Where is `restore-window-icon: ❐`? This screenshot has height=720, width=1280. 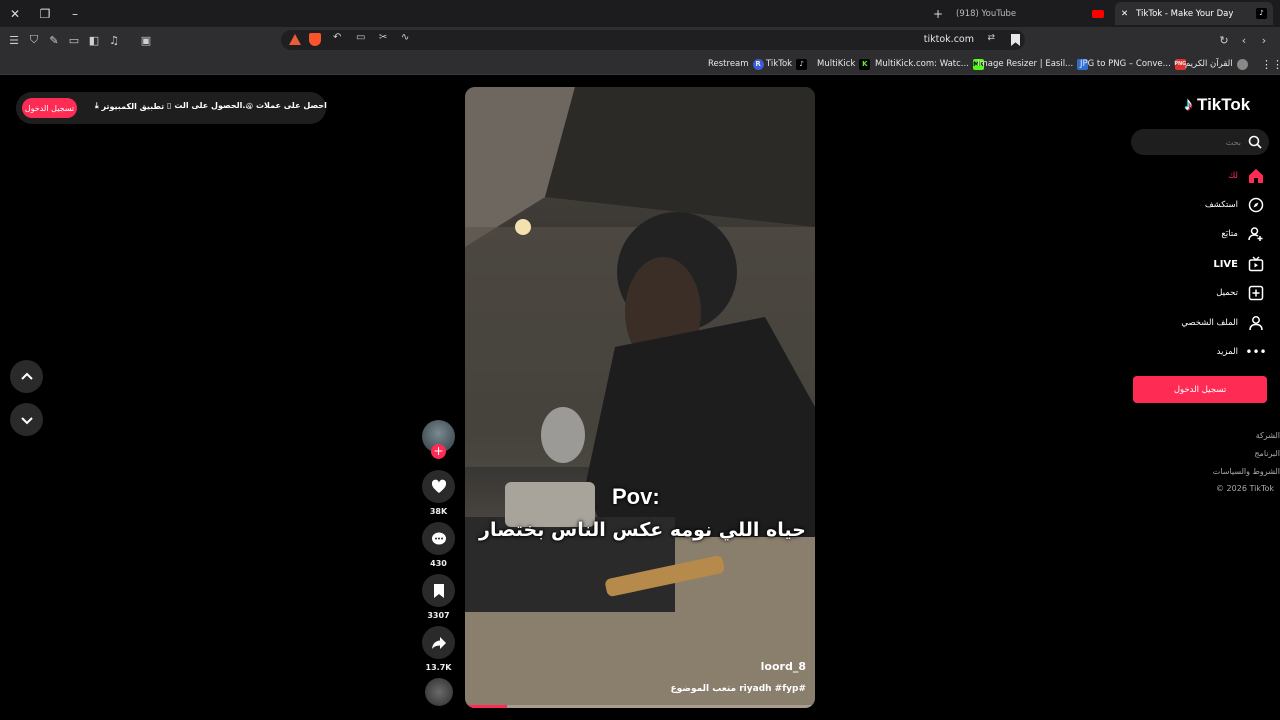
restore-window-icon: ❐ is located at coordinates (45, 13).